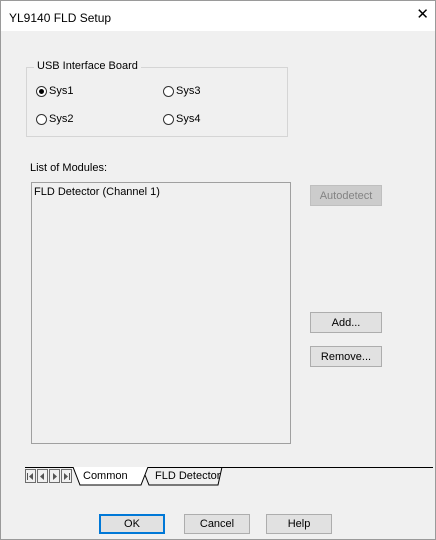 Image resolution: width=436 pixels, height=540 pixels. I want to click on radio-sys4: Sys4, so click(181, 119).